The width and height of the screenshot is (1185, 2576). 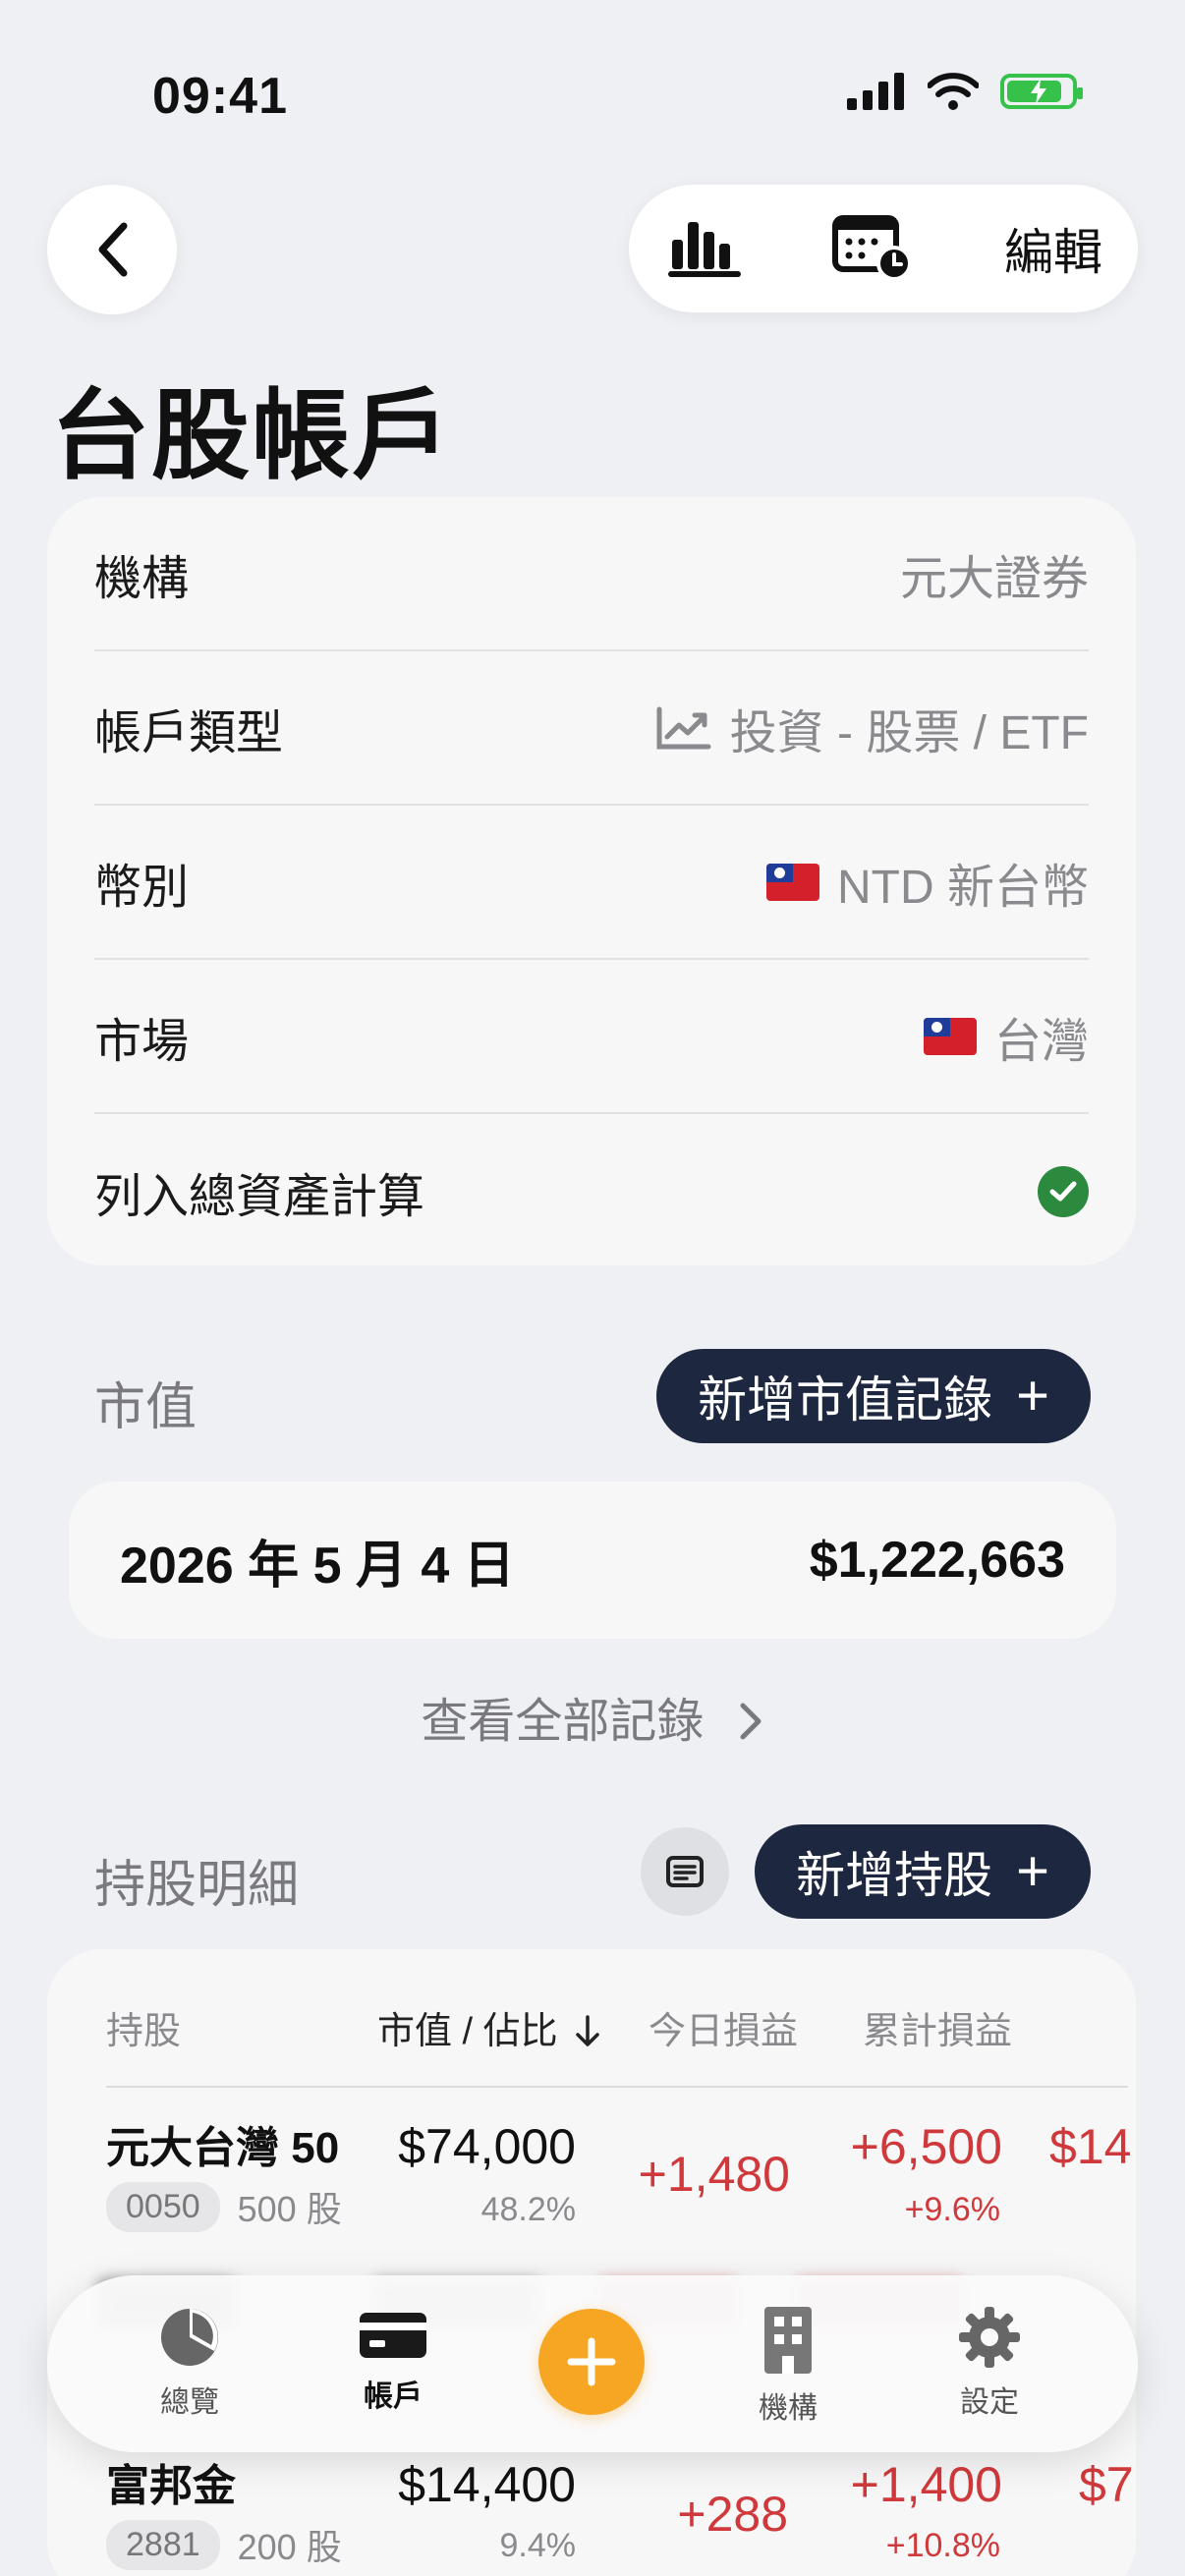 What do you see at coordinates (259, 1196) in the screenshot?
I see `include-total-label: 列入總資產計算` at bounding box center [259, 1196].